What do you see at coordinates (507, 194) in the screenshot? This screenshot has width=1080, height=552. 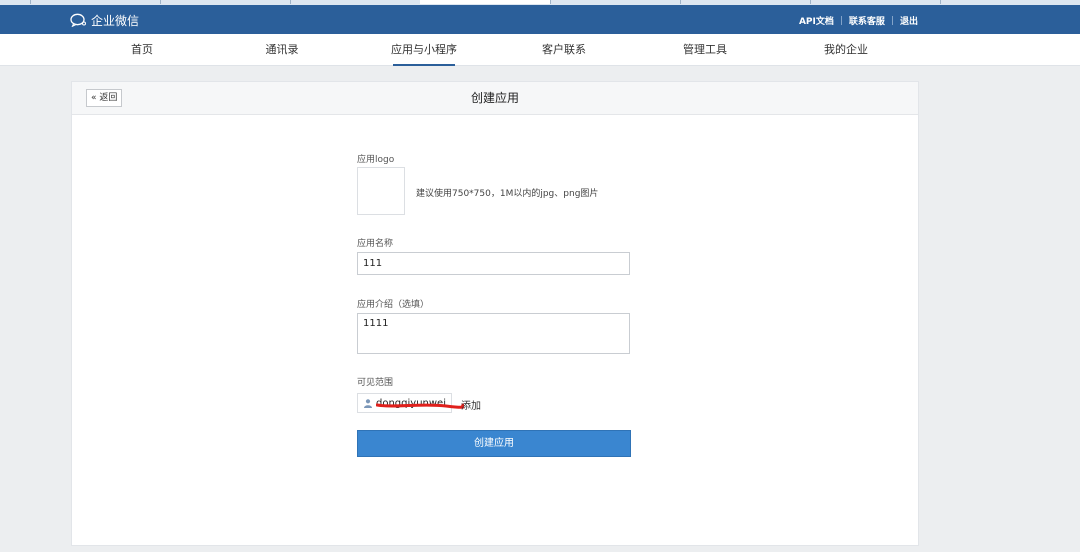 I see `logo-hint: 建议使用750*750，1M以内的jpg、png图片` at bounding box center [507, 194].